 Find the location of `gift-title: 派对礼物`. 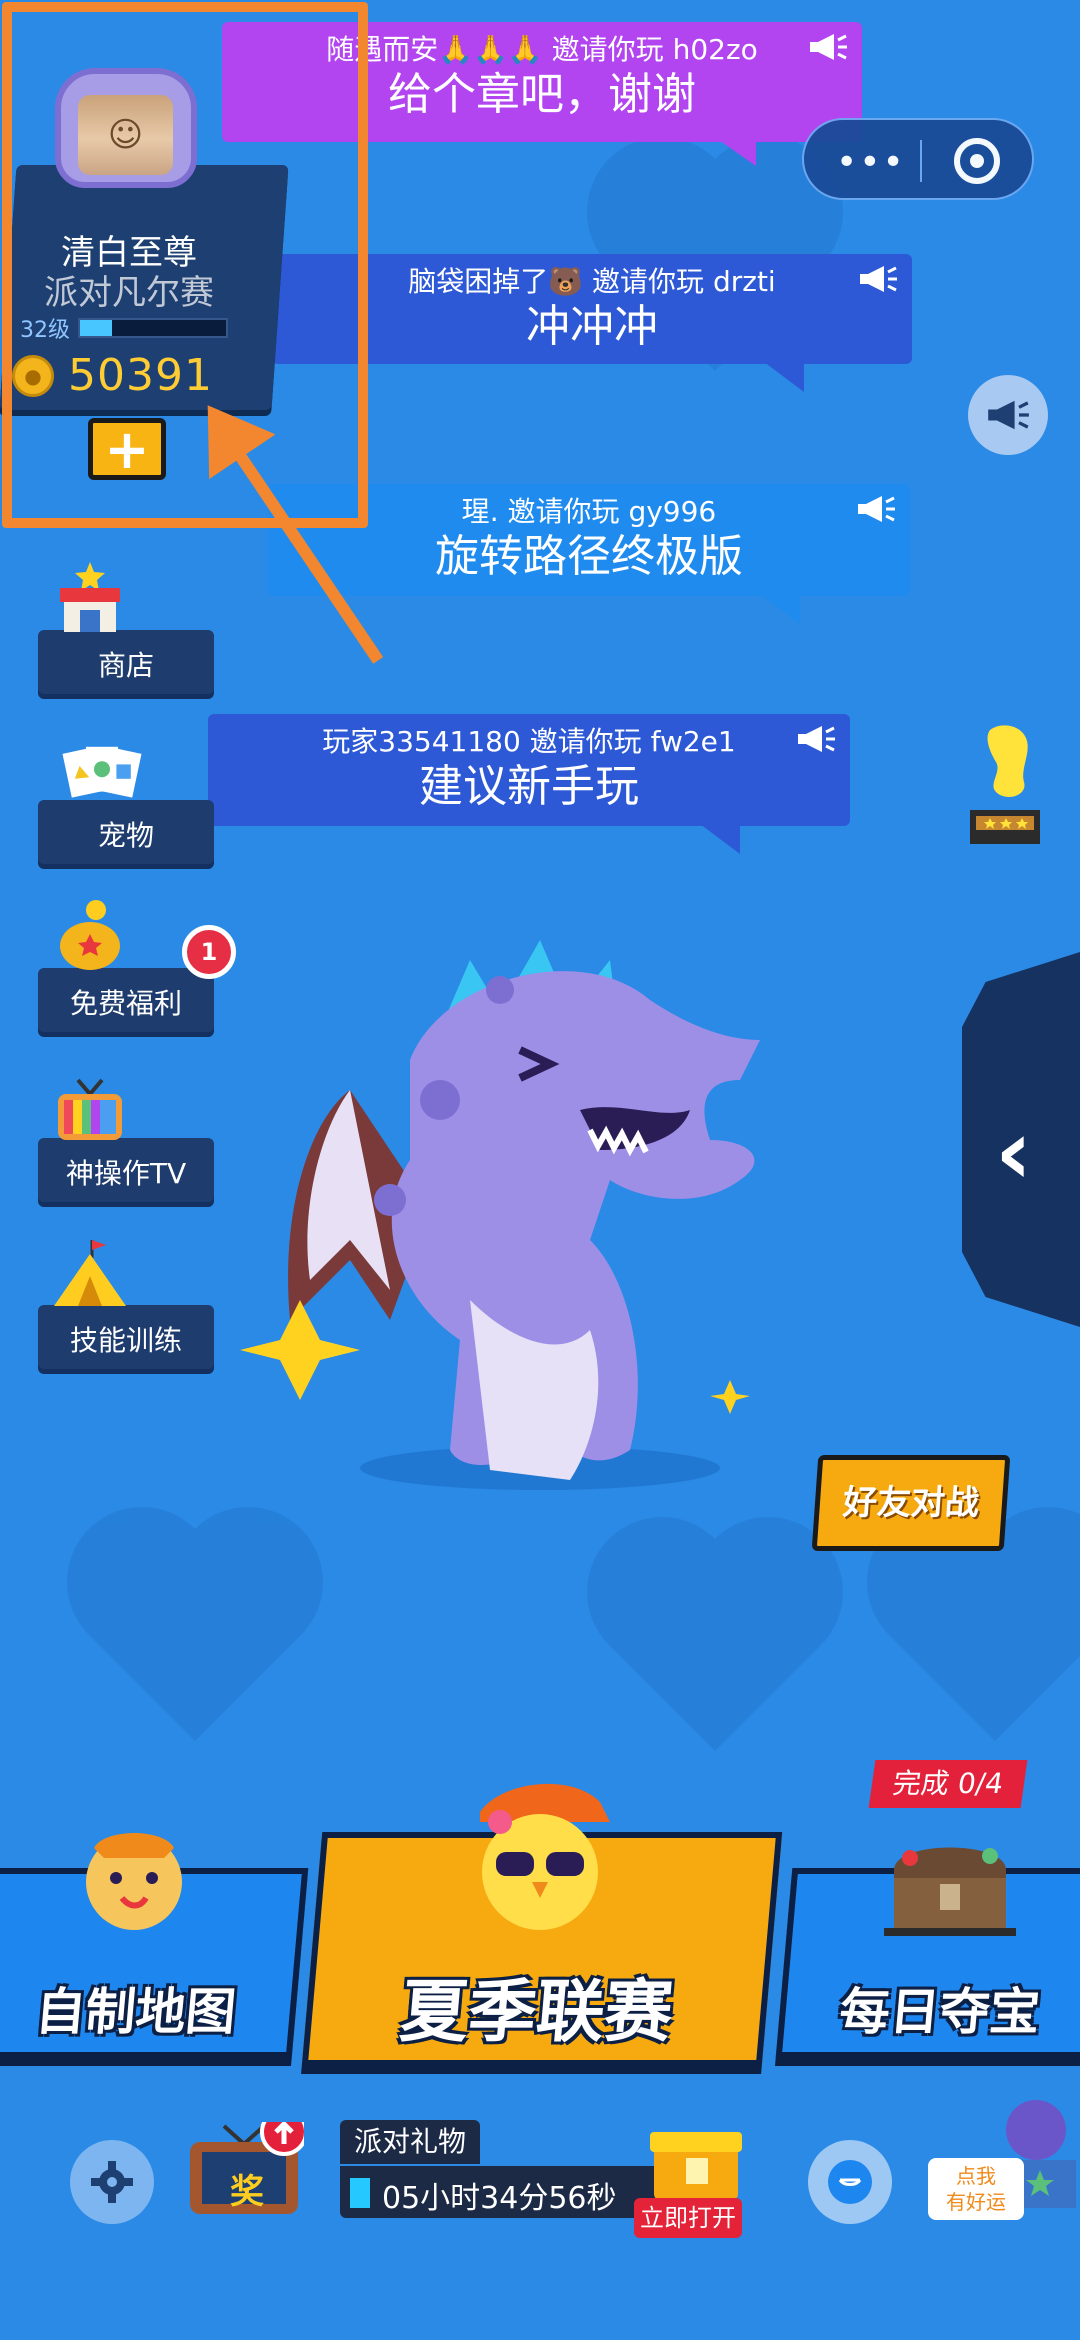

gift-title: 派对礼物 is located at coordinates (410, 2142).